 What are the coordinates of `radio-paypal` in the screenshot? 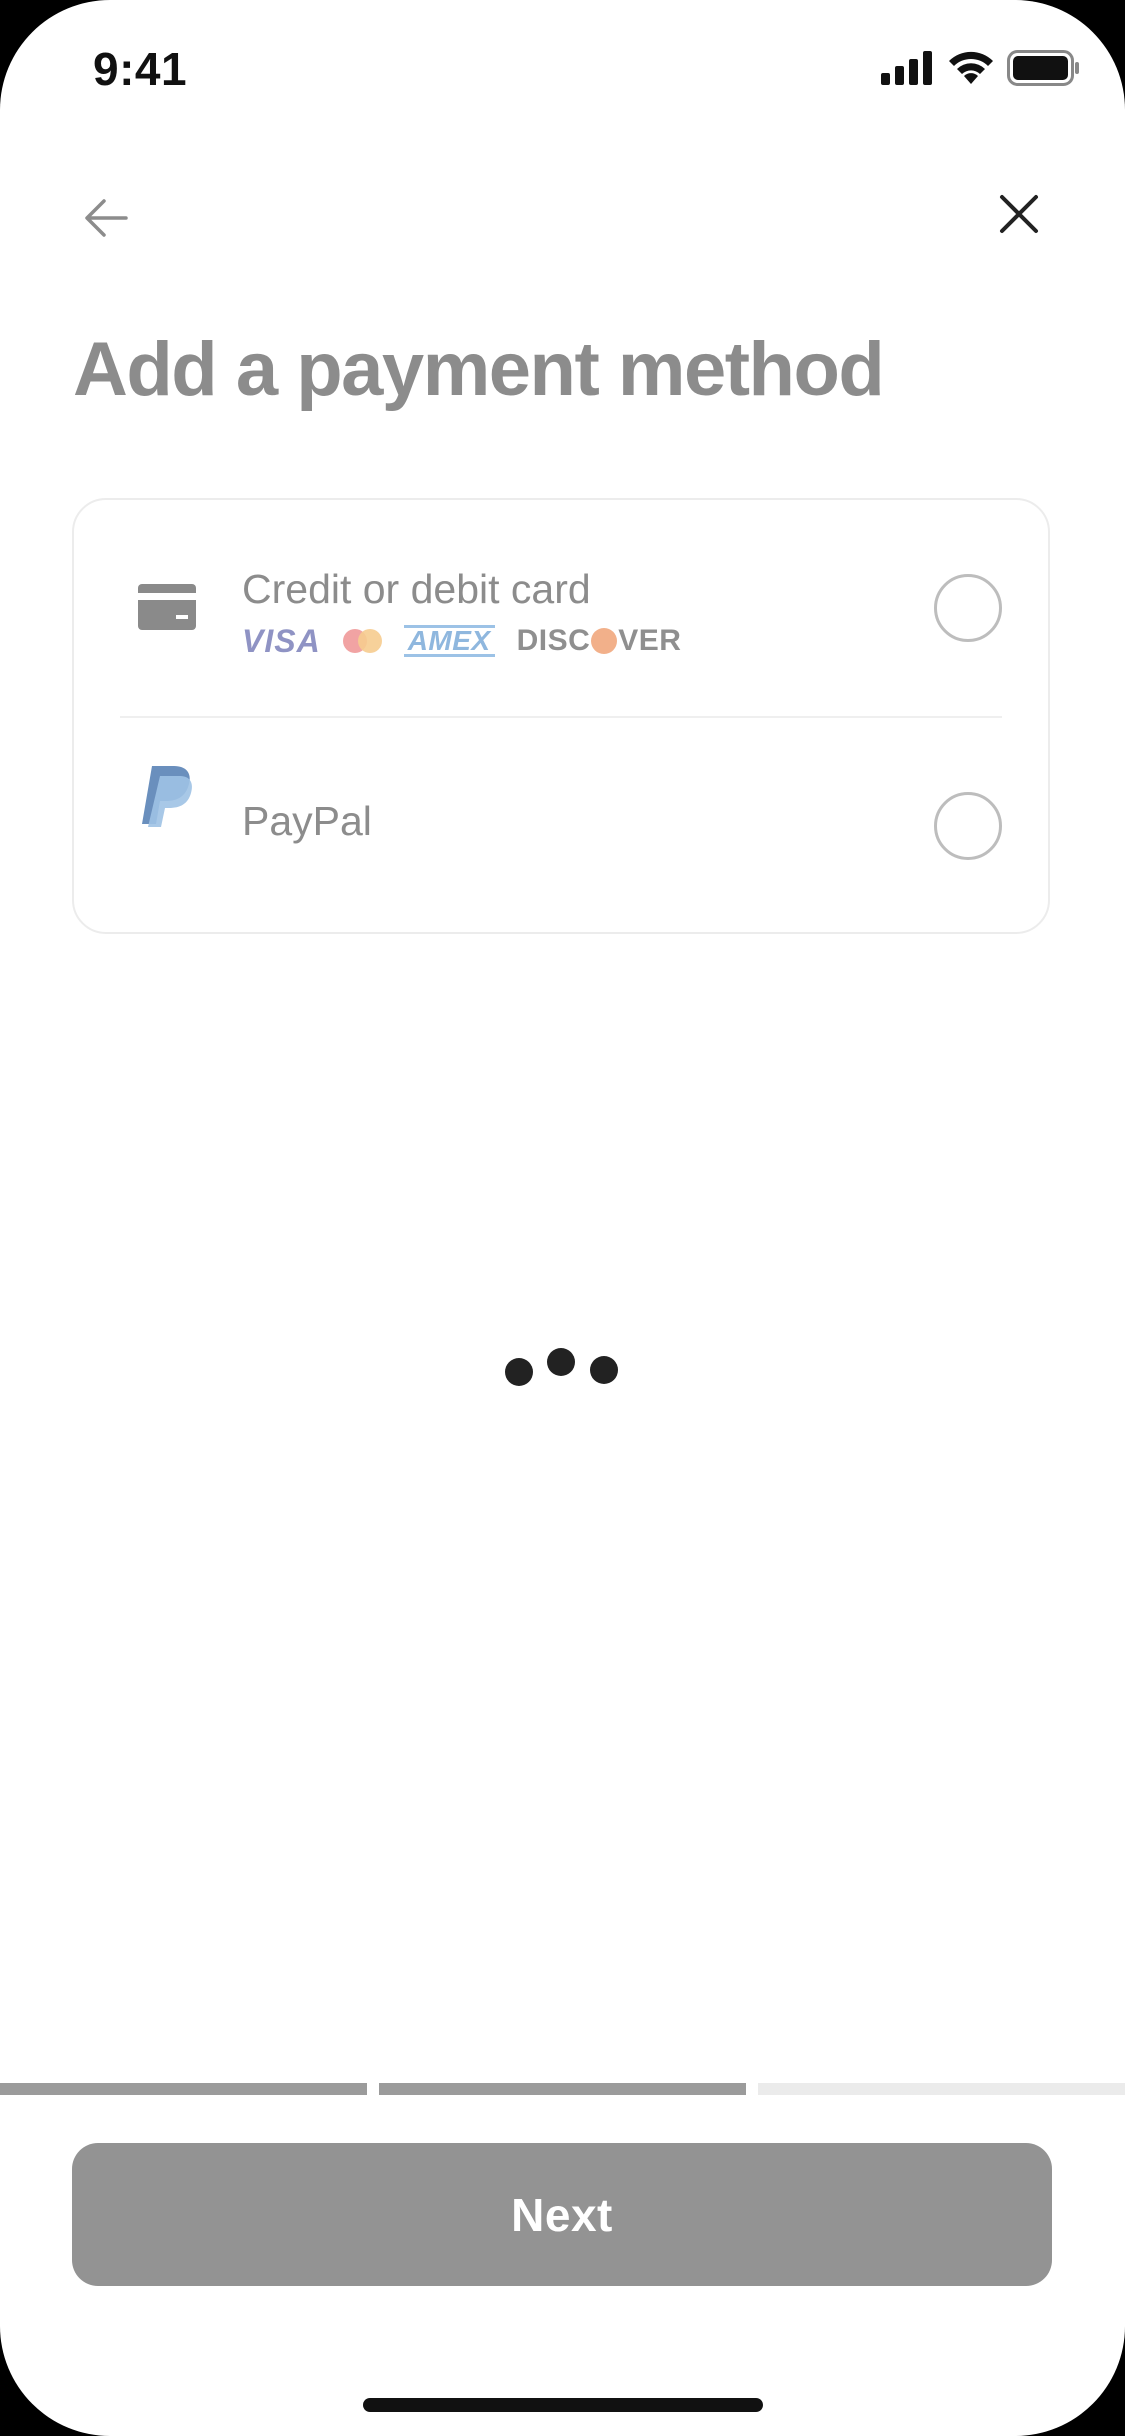 It's located at (968, 826).